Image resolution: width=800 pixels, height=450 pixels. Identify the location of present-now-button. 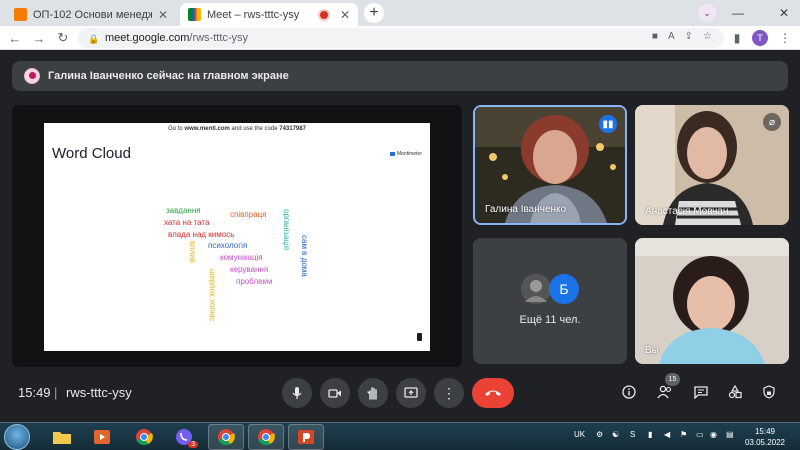
(411, 393).